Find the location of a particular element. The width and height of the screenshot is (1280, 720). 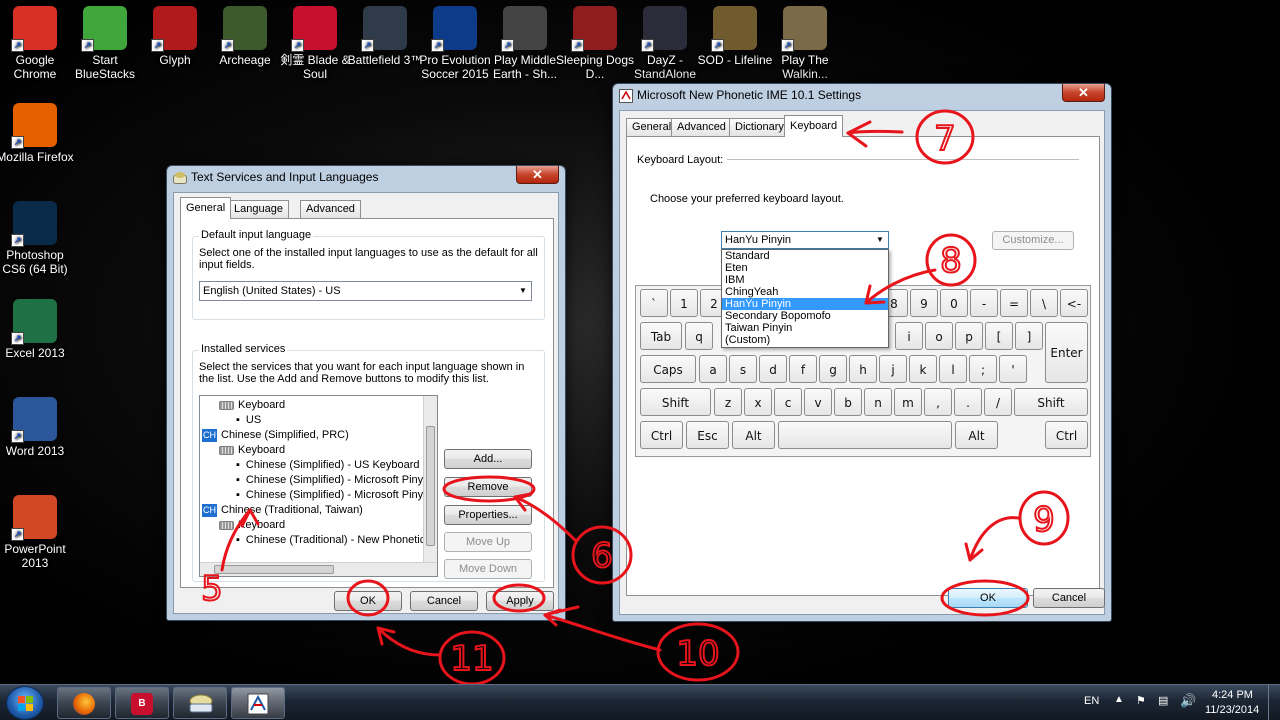

cancel-button: Cancel is located at coordinates (444, 601).